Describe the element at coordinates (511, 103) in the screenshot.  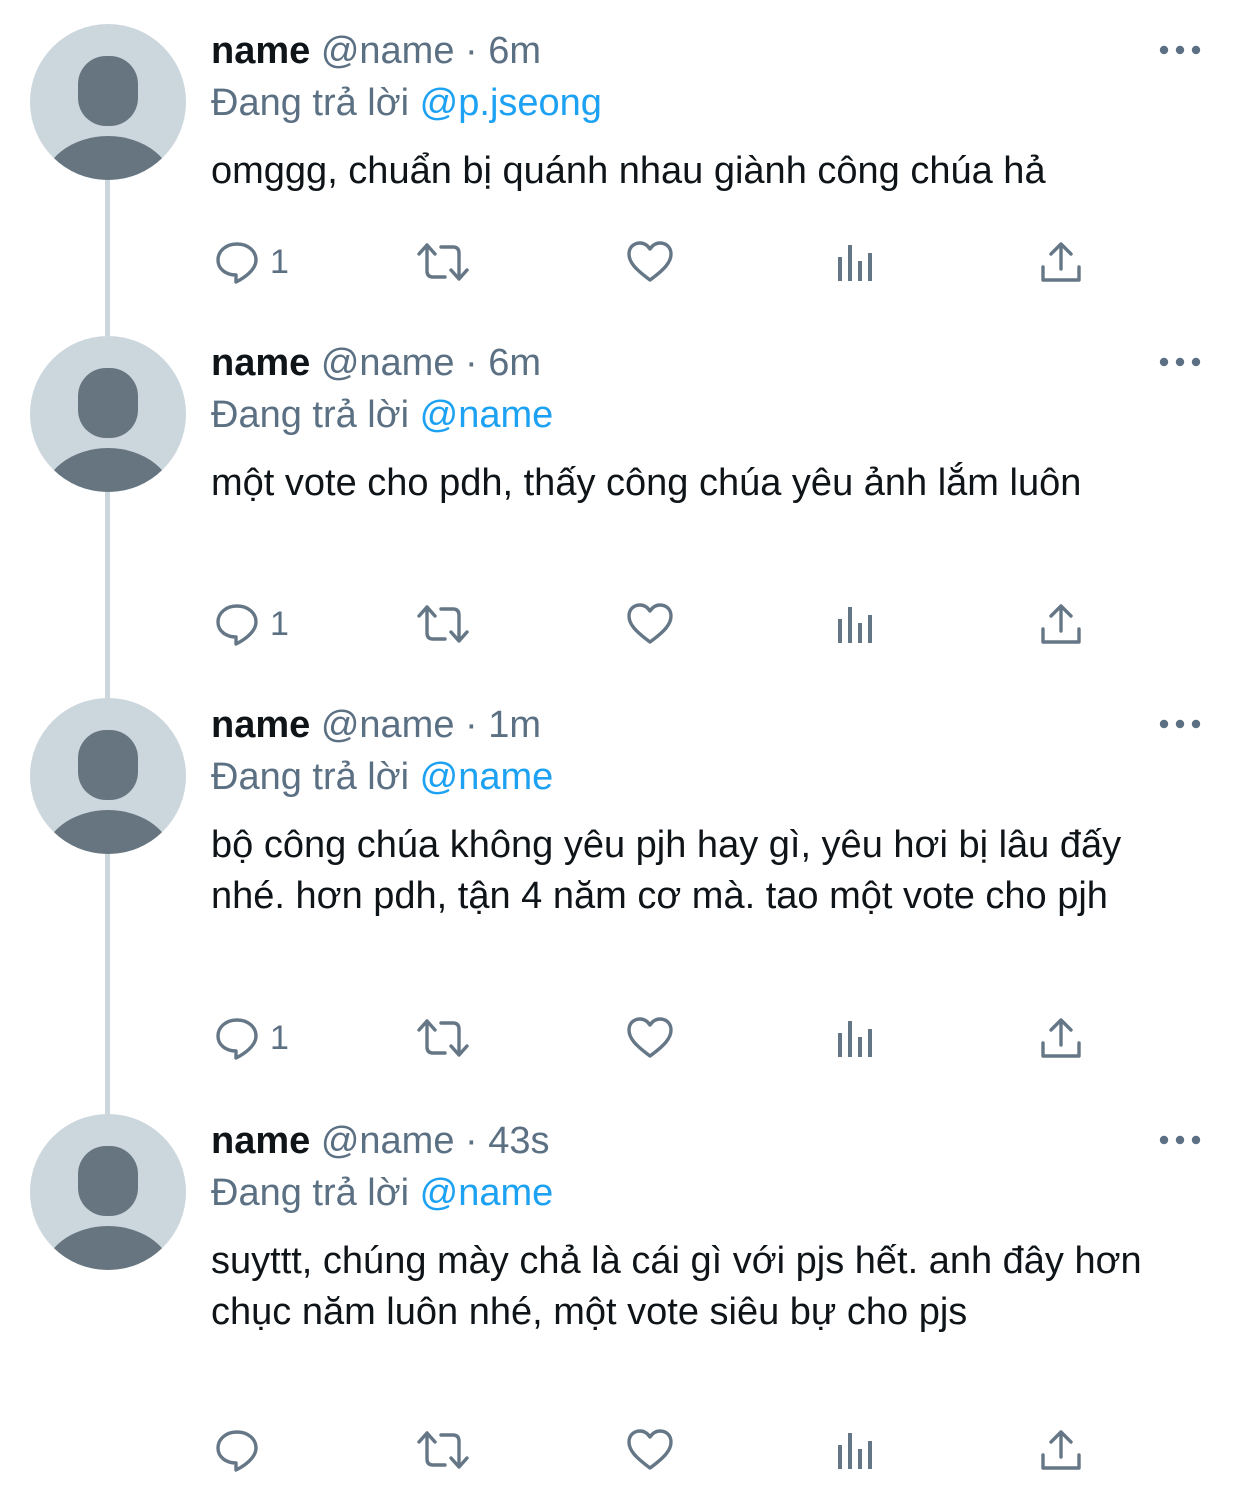
I see `mention-link: @p.jseong` at that location.